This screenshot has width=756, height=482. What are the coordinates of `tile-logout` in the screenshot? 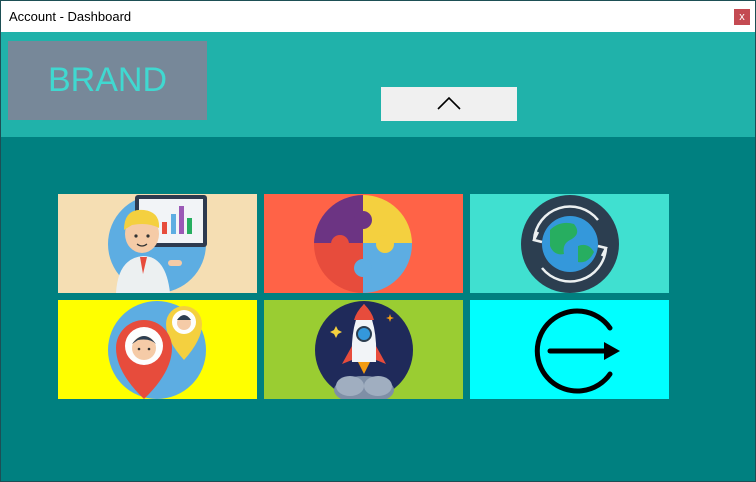 It's located at (569, 349).